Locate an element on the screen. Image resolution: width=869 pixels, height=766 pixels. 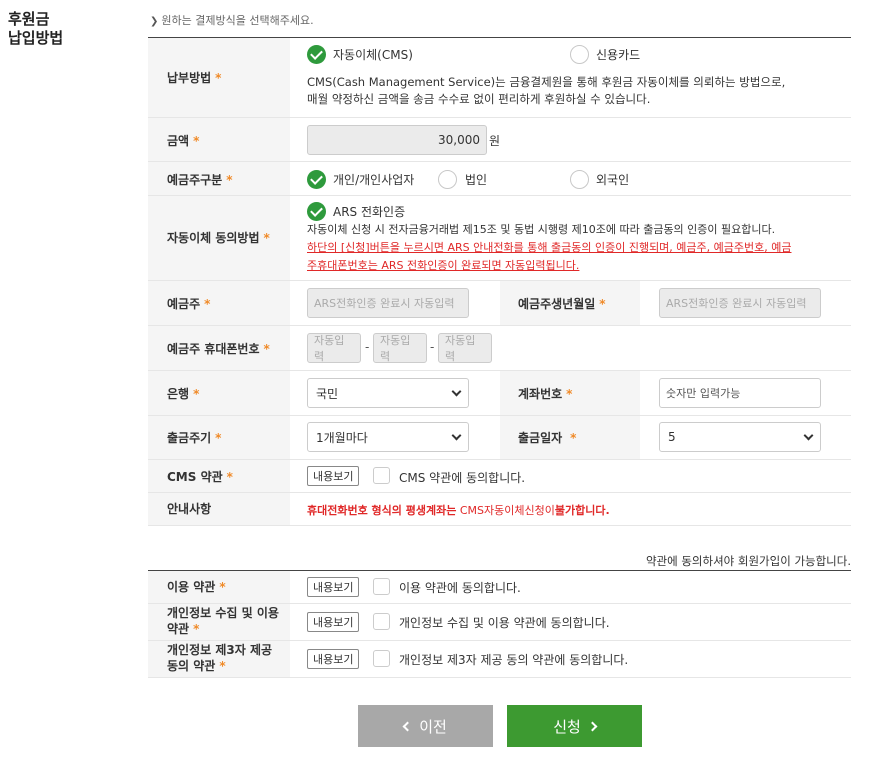
terms-use-view-button: 내용보기 is located at coordinates (333, 587).